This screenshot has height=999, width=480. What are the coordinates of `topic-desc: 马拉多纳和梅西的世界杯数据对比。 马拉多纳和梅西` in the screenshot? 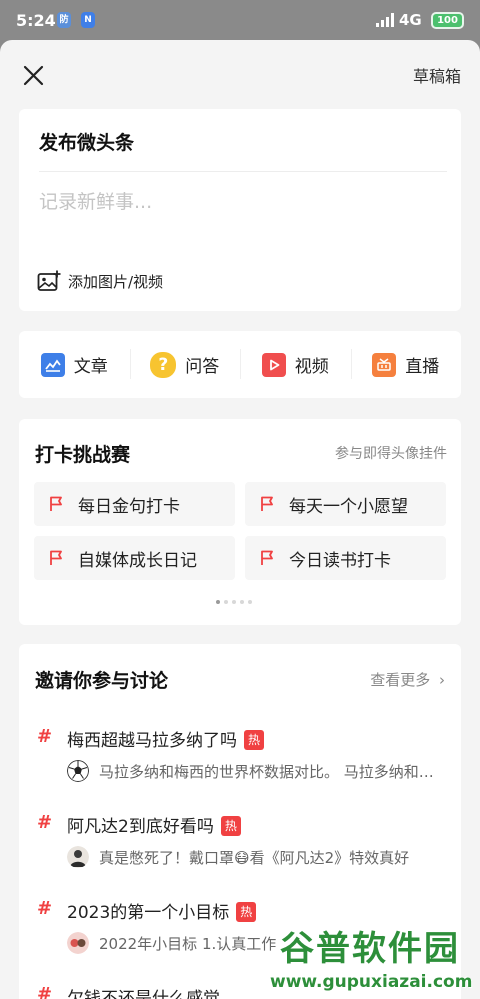 It's located at (269, 772).